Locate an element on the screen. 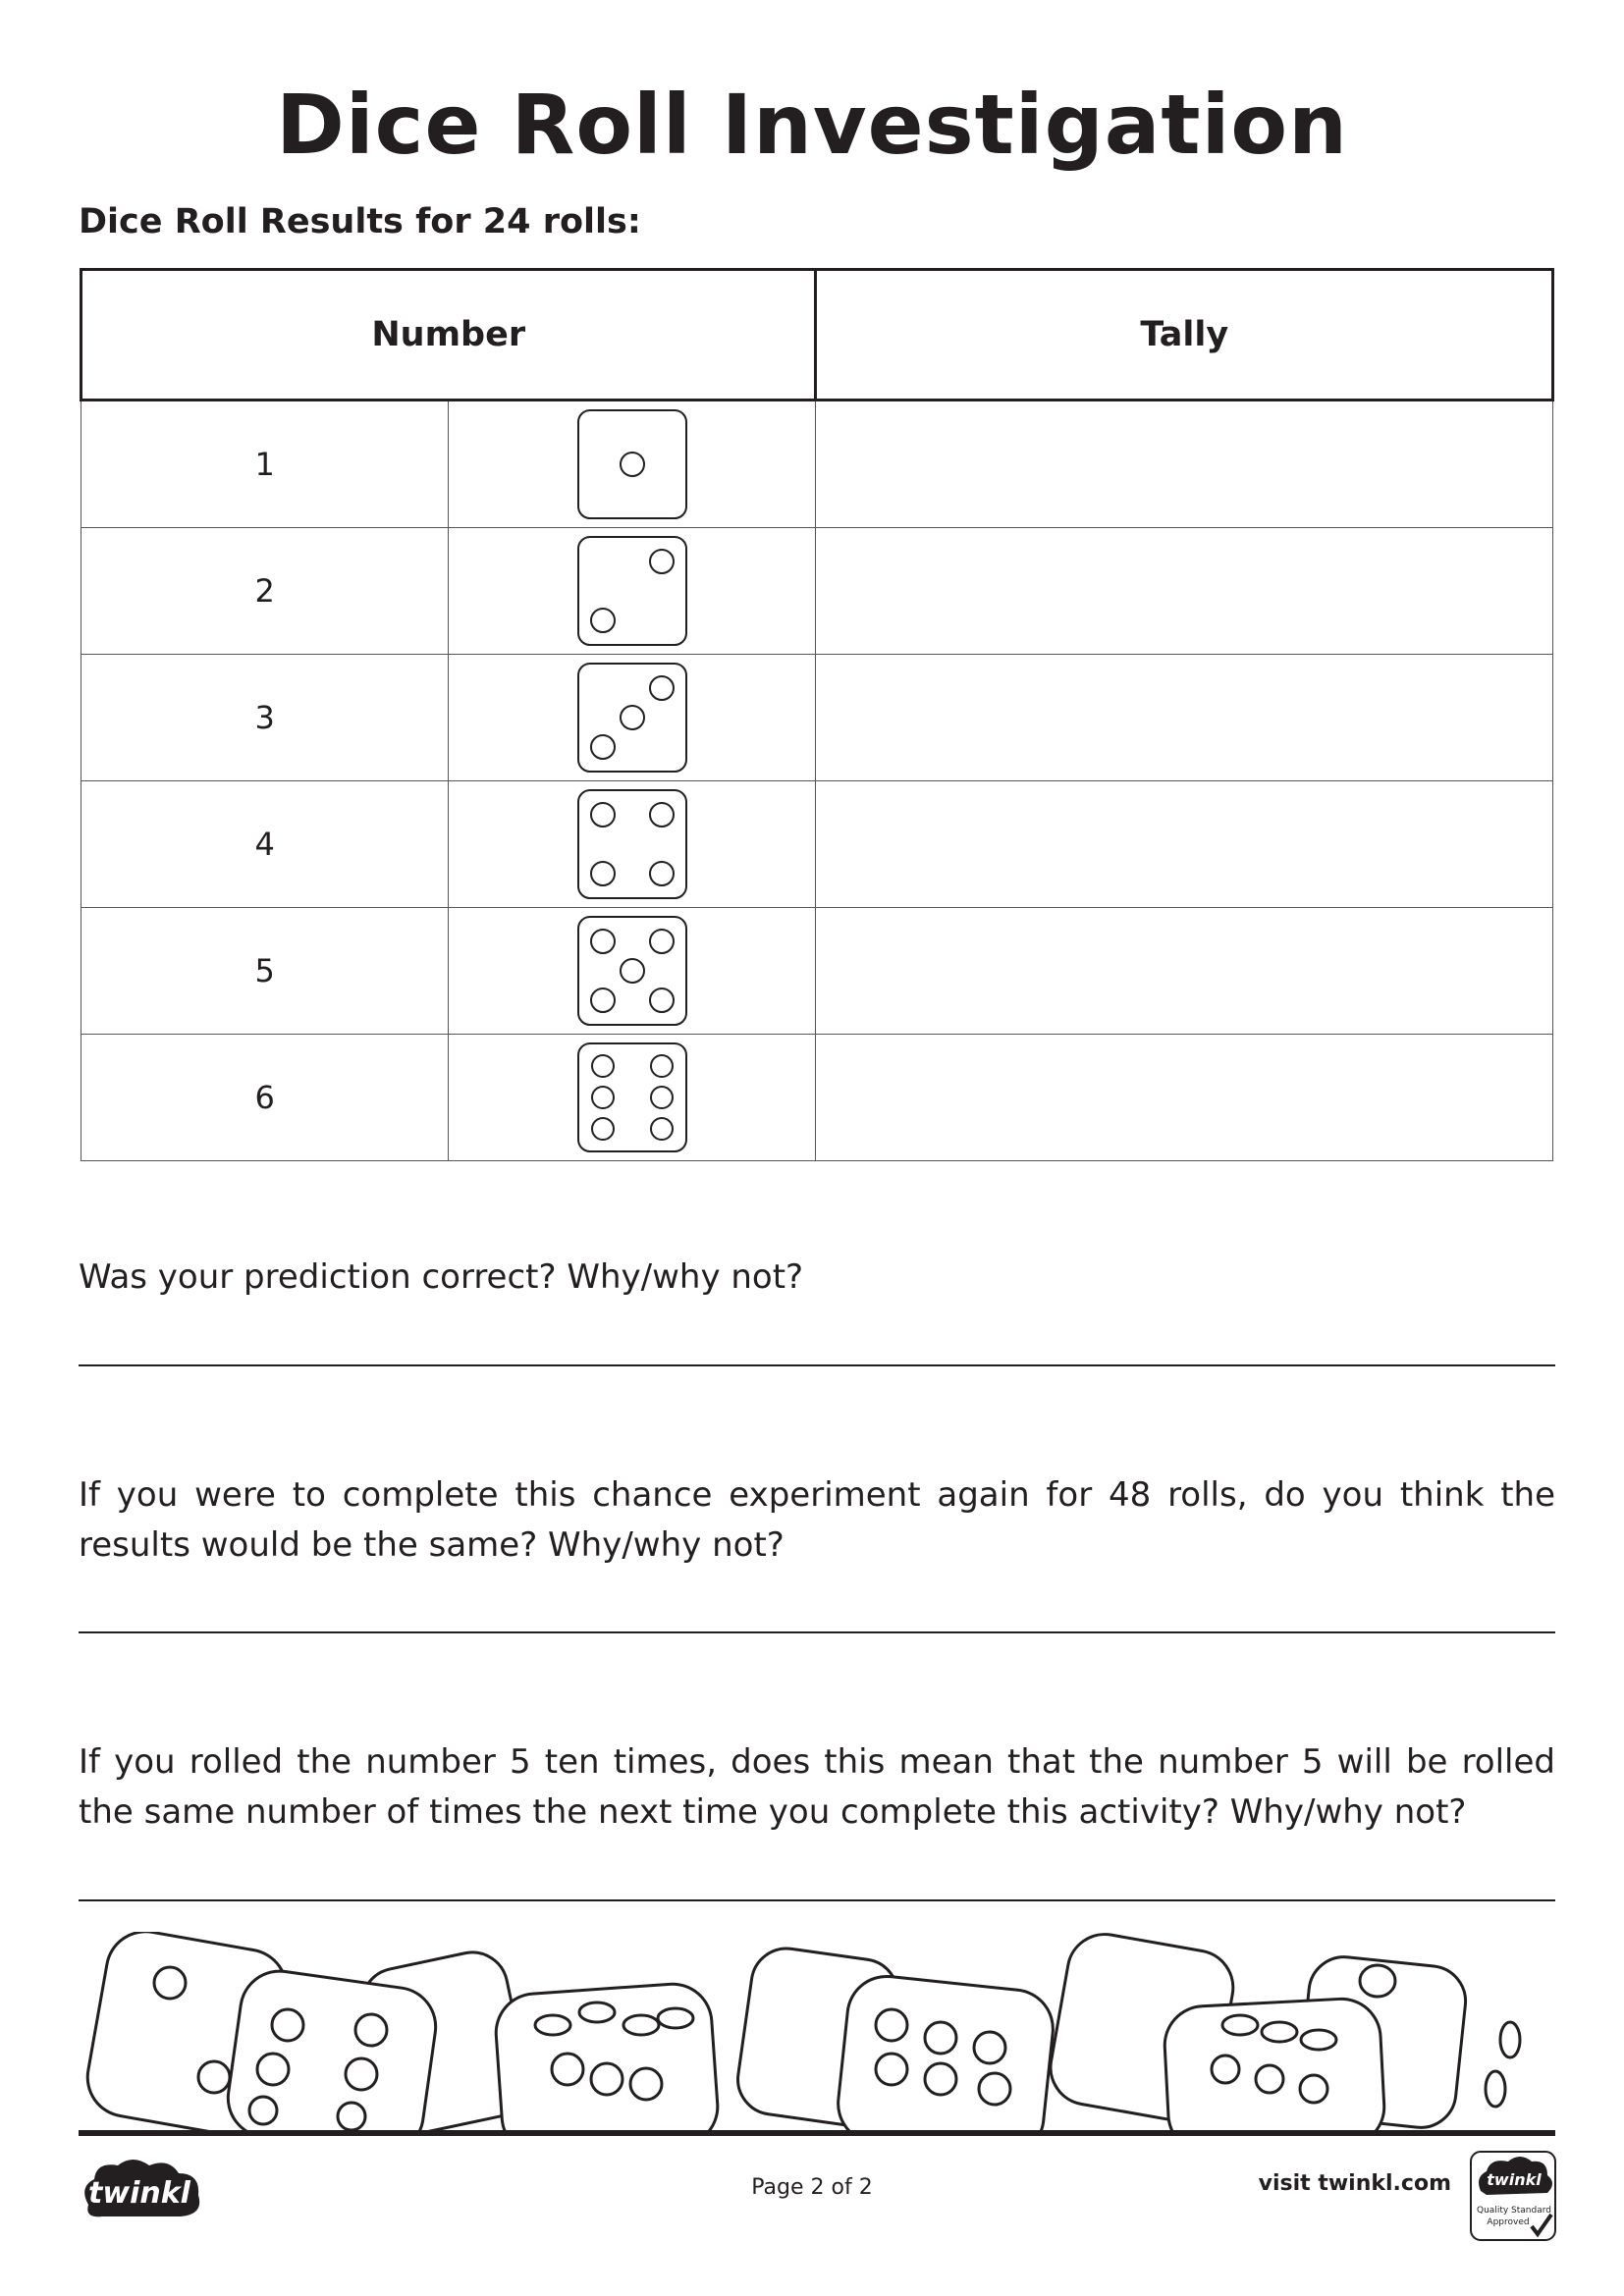 This screenshot has width=1624, height=2296. table-row: 2 is located at coordinates (816, 591).